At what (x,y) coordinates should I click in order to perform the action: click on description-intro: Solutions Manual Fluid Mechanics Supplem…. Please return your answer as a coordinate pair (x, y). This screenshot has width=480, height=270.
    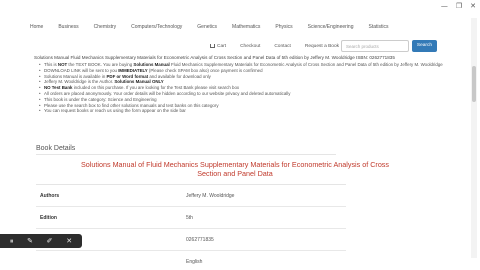
    Looking at the image, I should click on (214, 57).